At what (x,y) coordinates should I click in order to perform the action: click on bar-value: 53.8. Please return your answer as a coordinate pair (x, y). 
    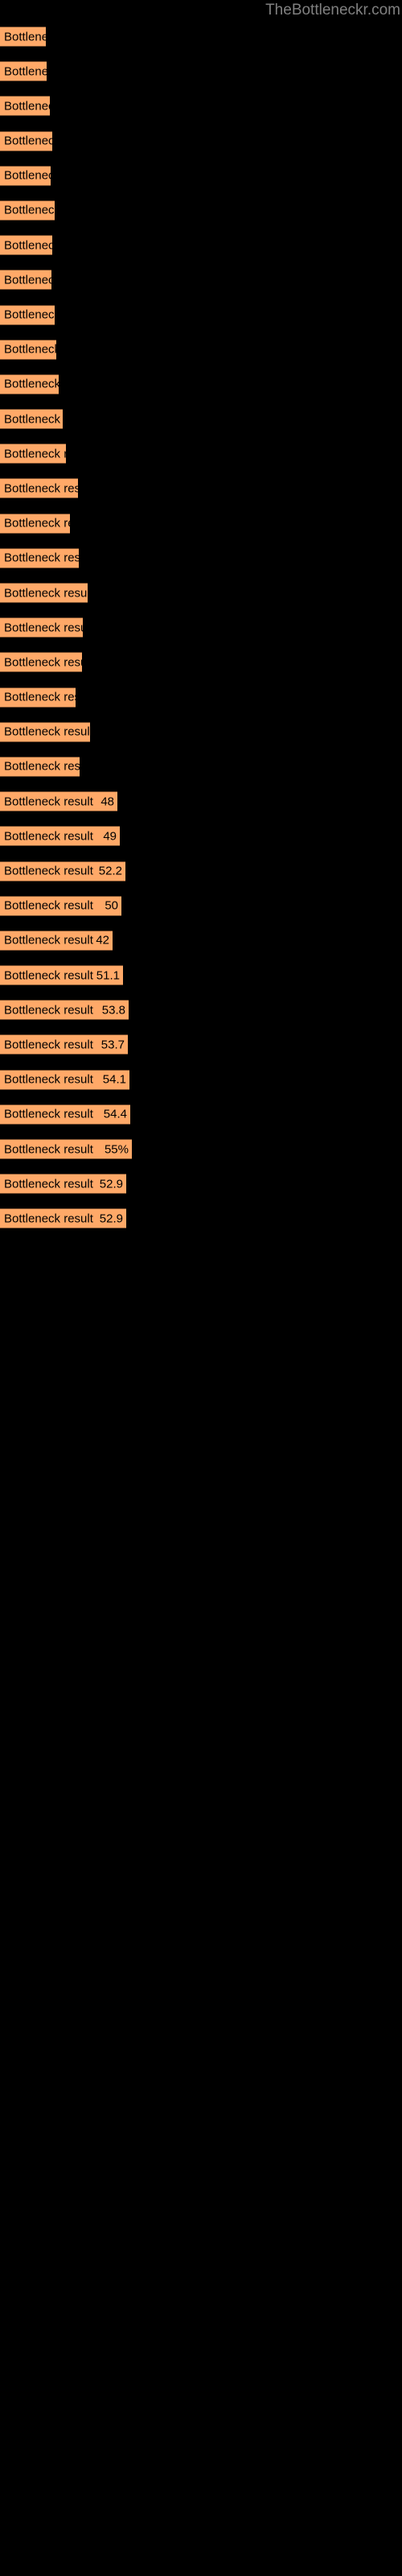
    Looking at the image, I should click on (113, 1010).